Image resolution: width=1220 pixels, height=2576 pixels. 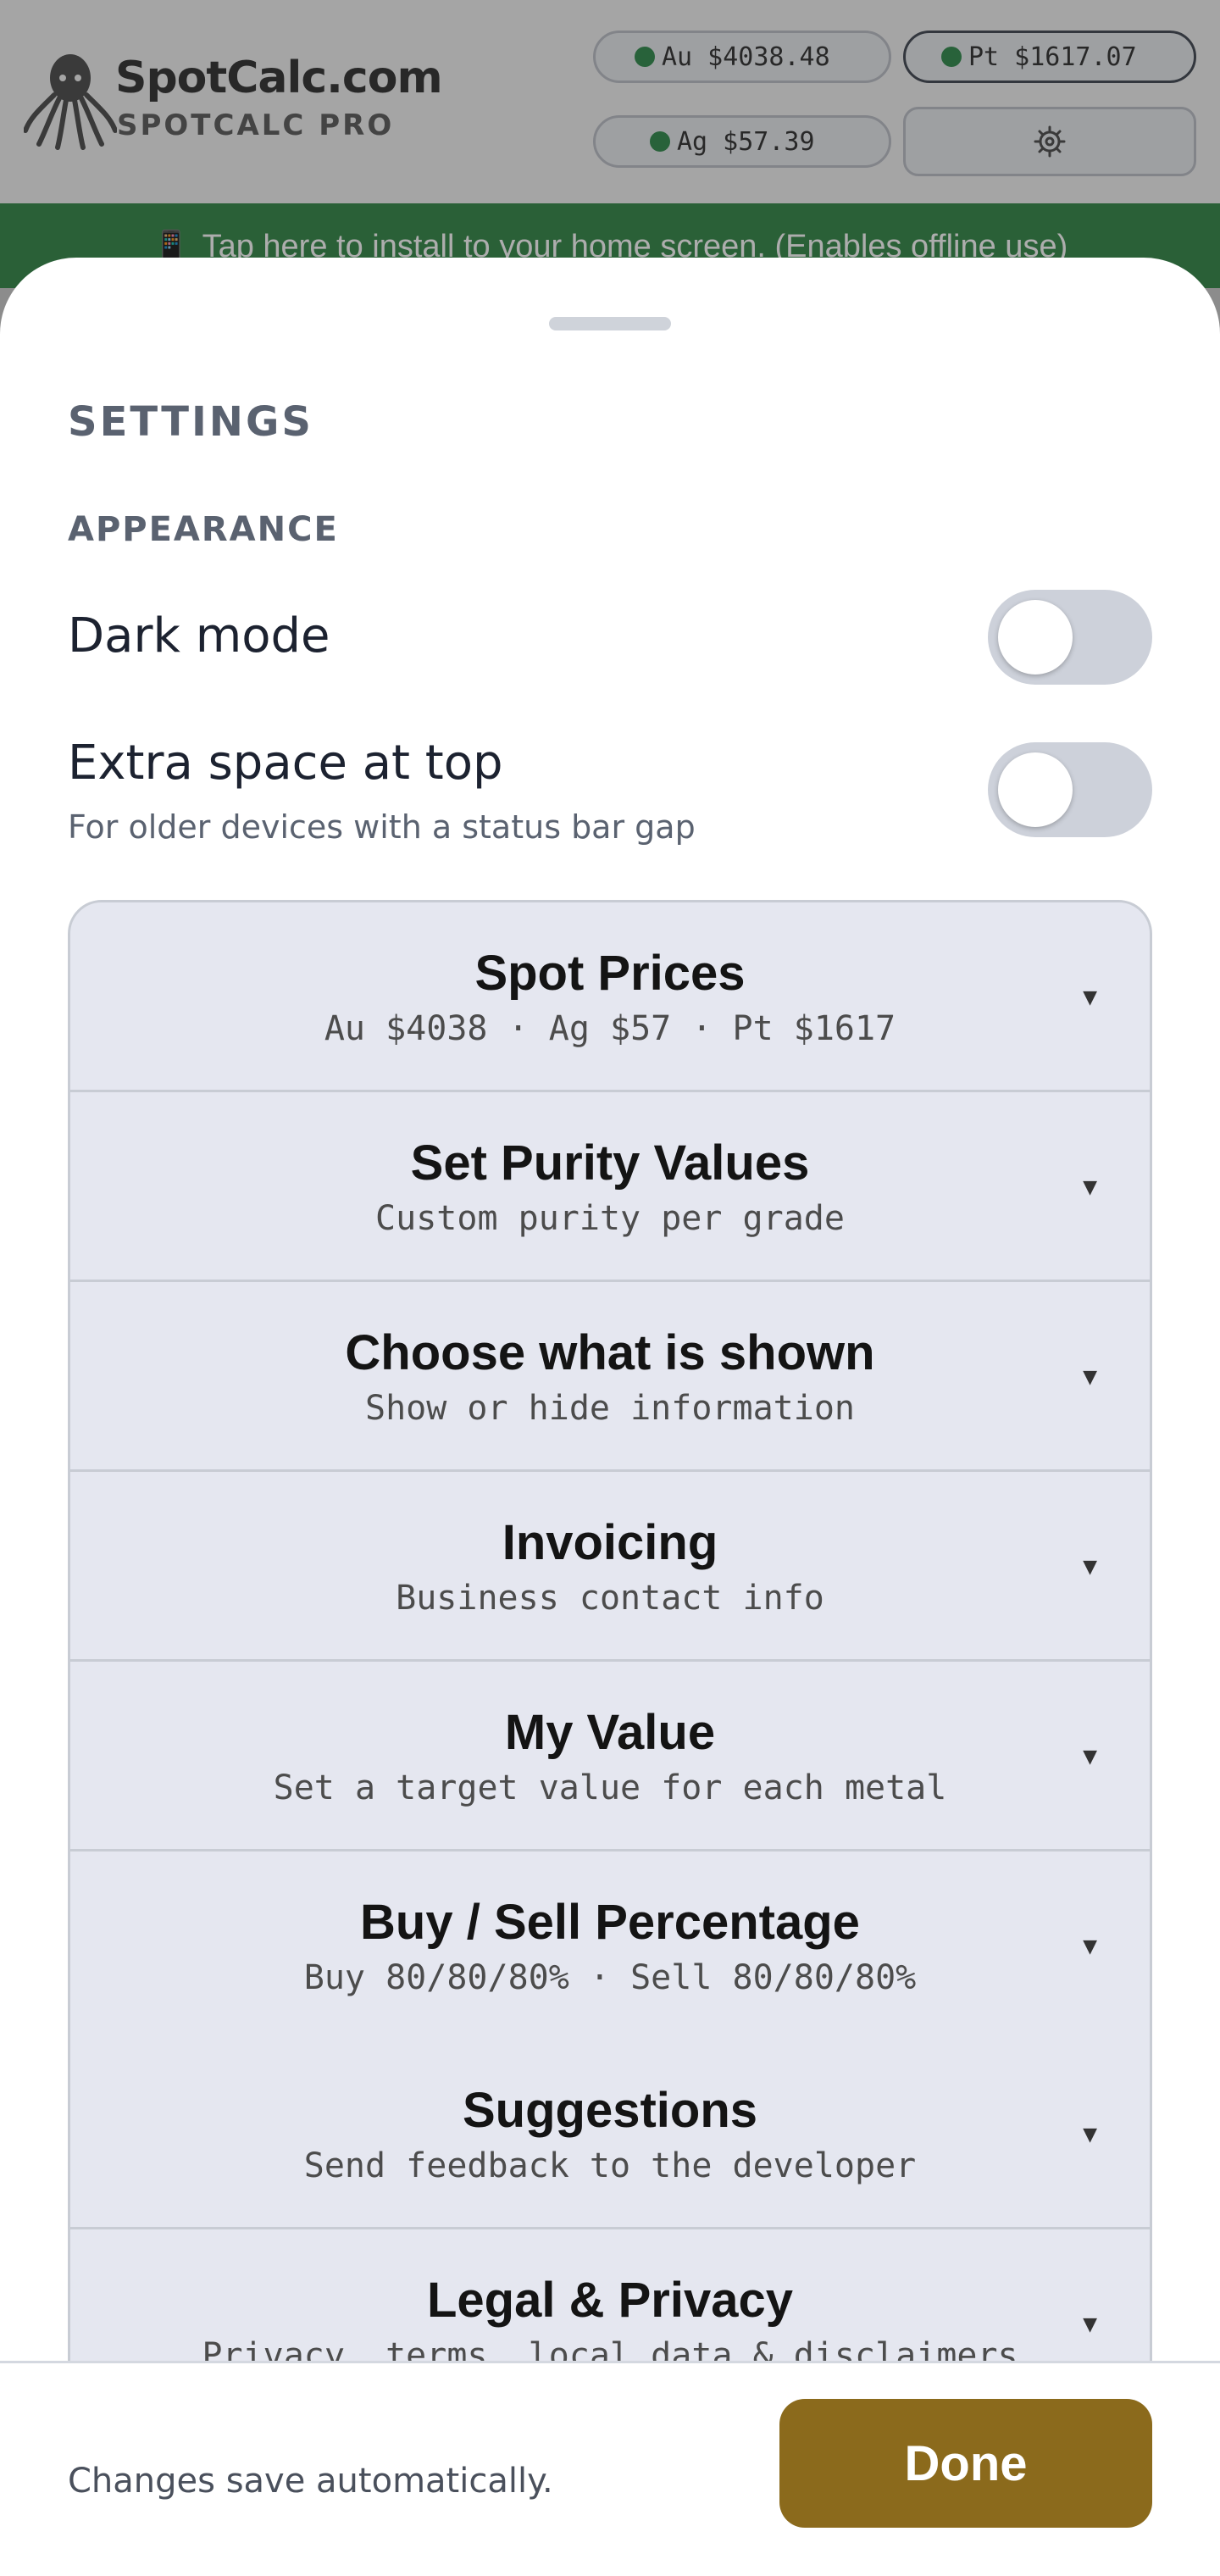 What do you see at coordinates (310, 2481) in the screenshot?
I see `autosave-note: Changes save automatically.` at bounding box center [310, 2481].